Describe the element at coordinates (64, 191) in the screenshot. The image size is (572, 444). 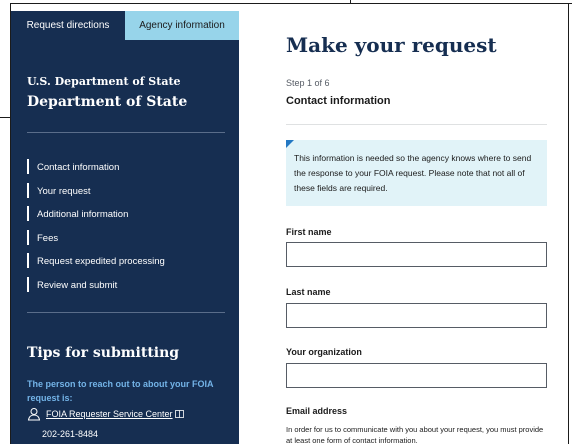
I see `step-label: Your request` at that location.